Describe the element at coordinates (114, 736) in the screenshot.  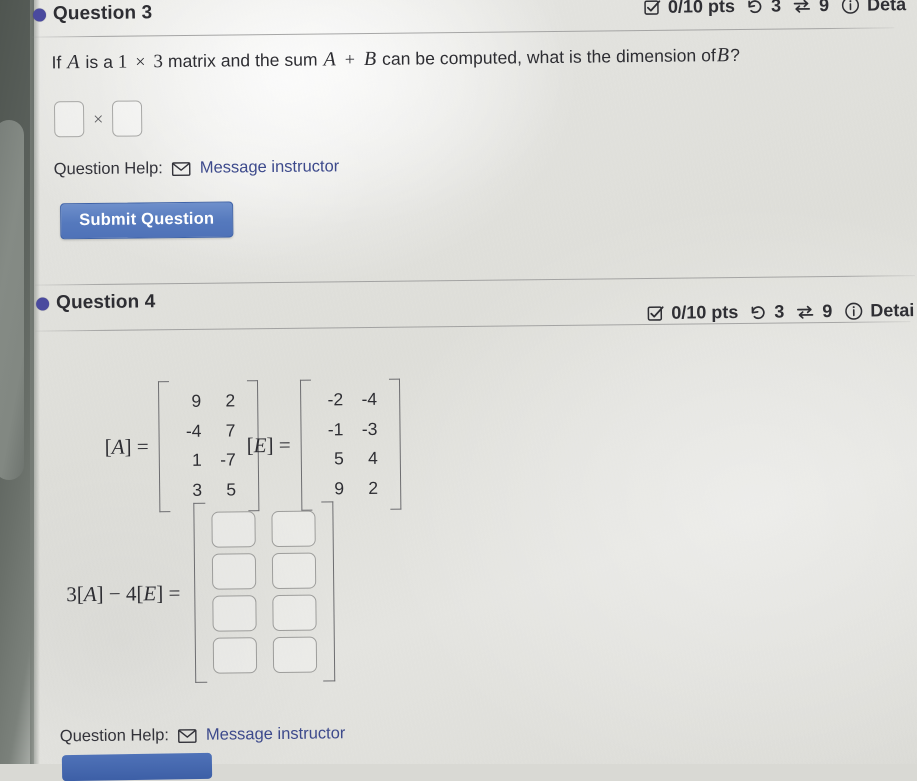
I see `question-4-help-label: Question Help:` at that location.